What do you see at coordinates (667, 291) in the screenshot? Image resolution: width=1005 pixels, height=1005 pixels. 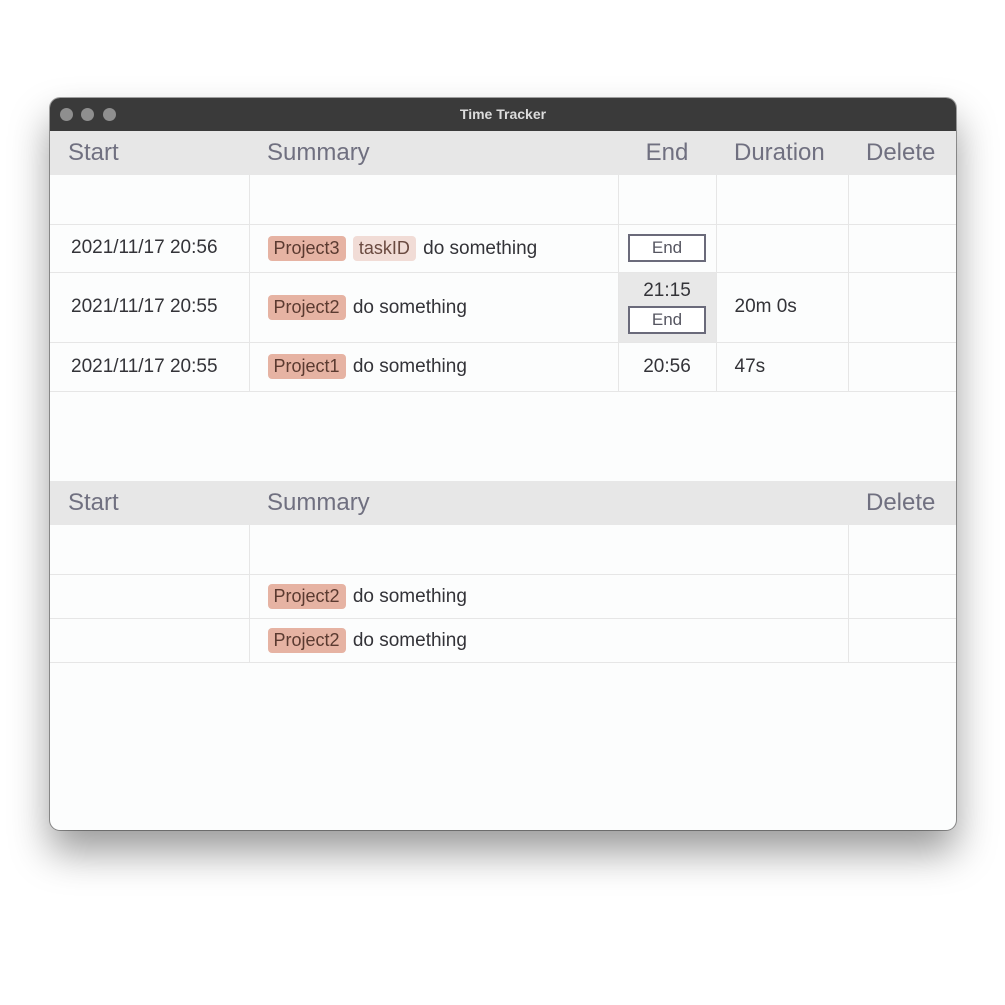 I see `end-time-text: 21:15` at bounding box center [667, 291].